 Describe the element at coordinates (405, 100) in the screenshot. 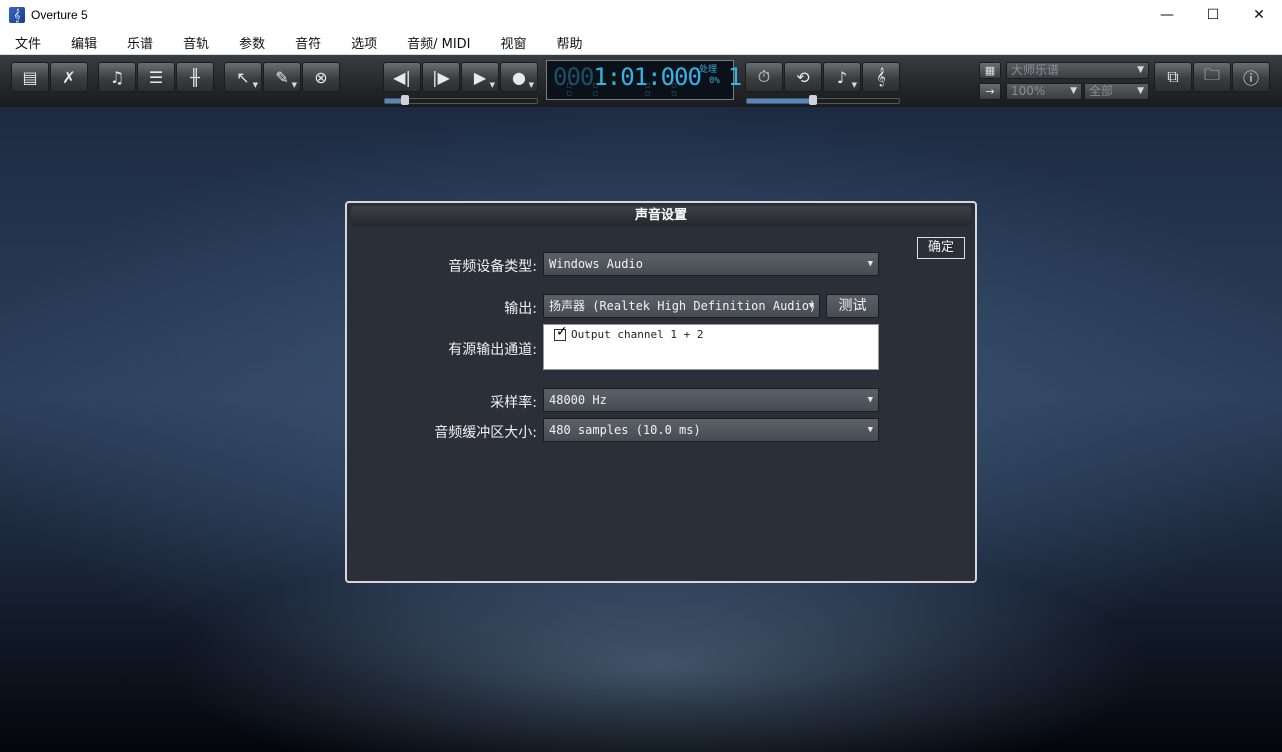

I see `tempo-slider-knob` at that location.